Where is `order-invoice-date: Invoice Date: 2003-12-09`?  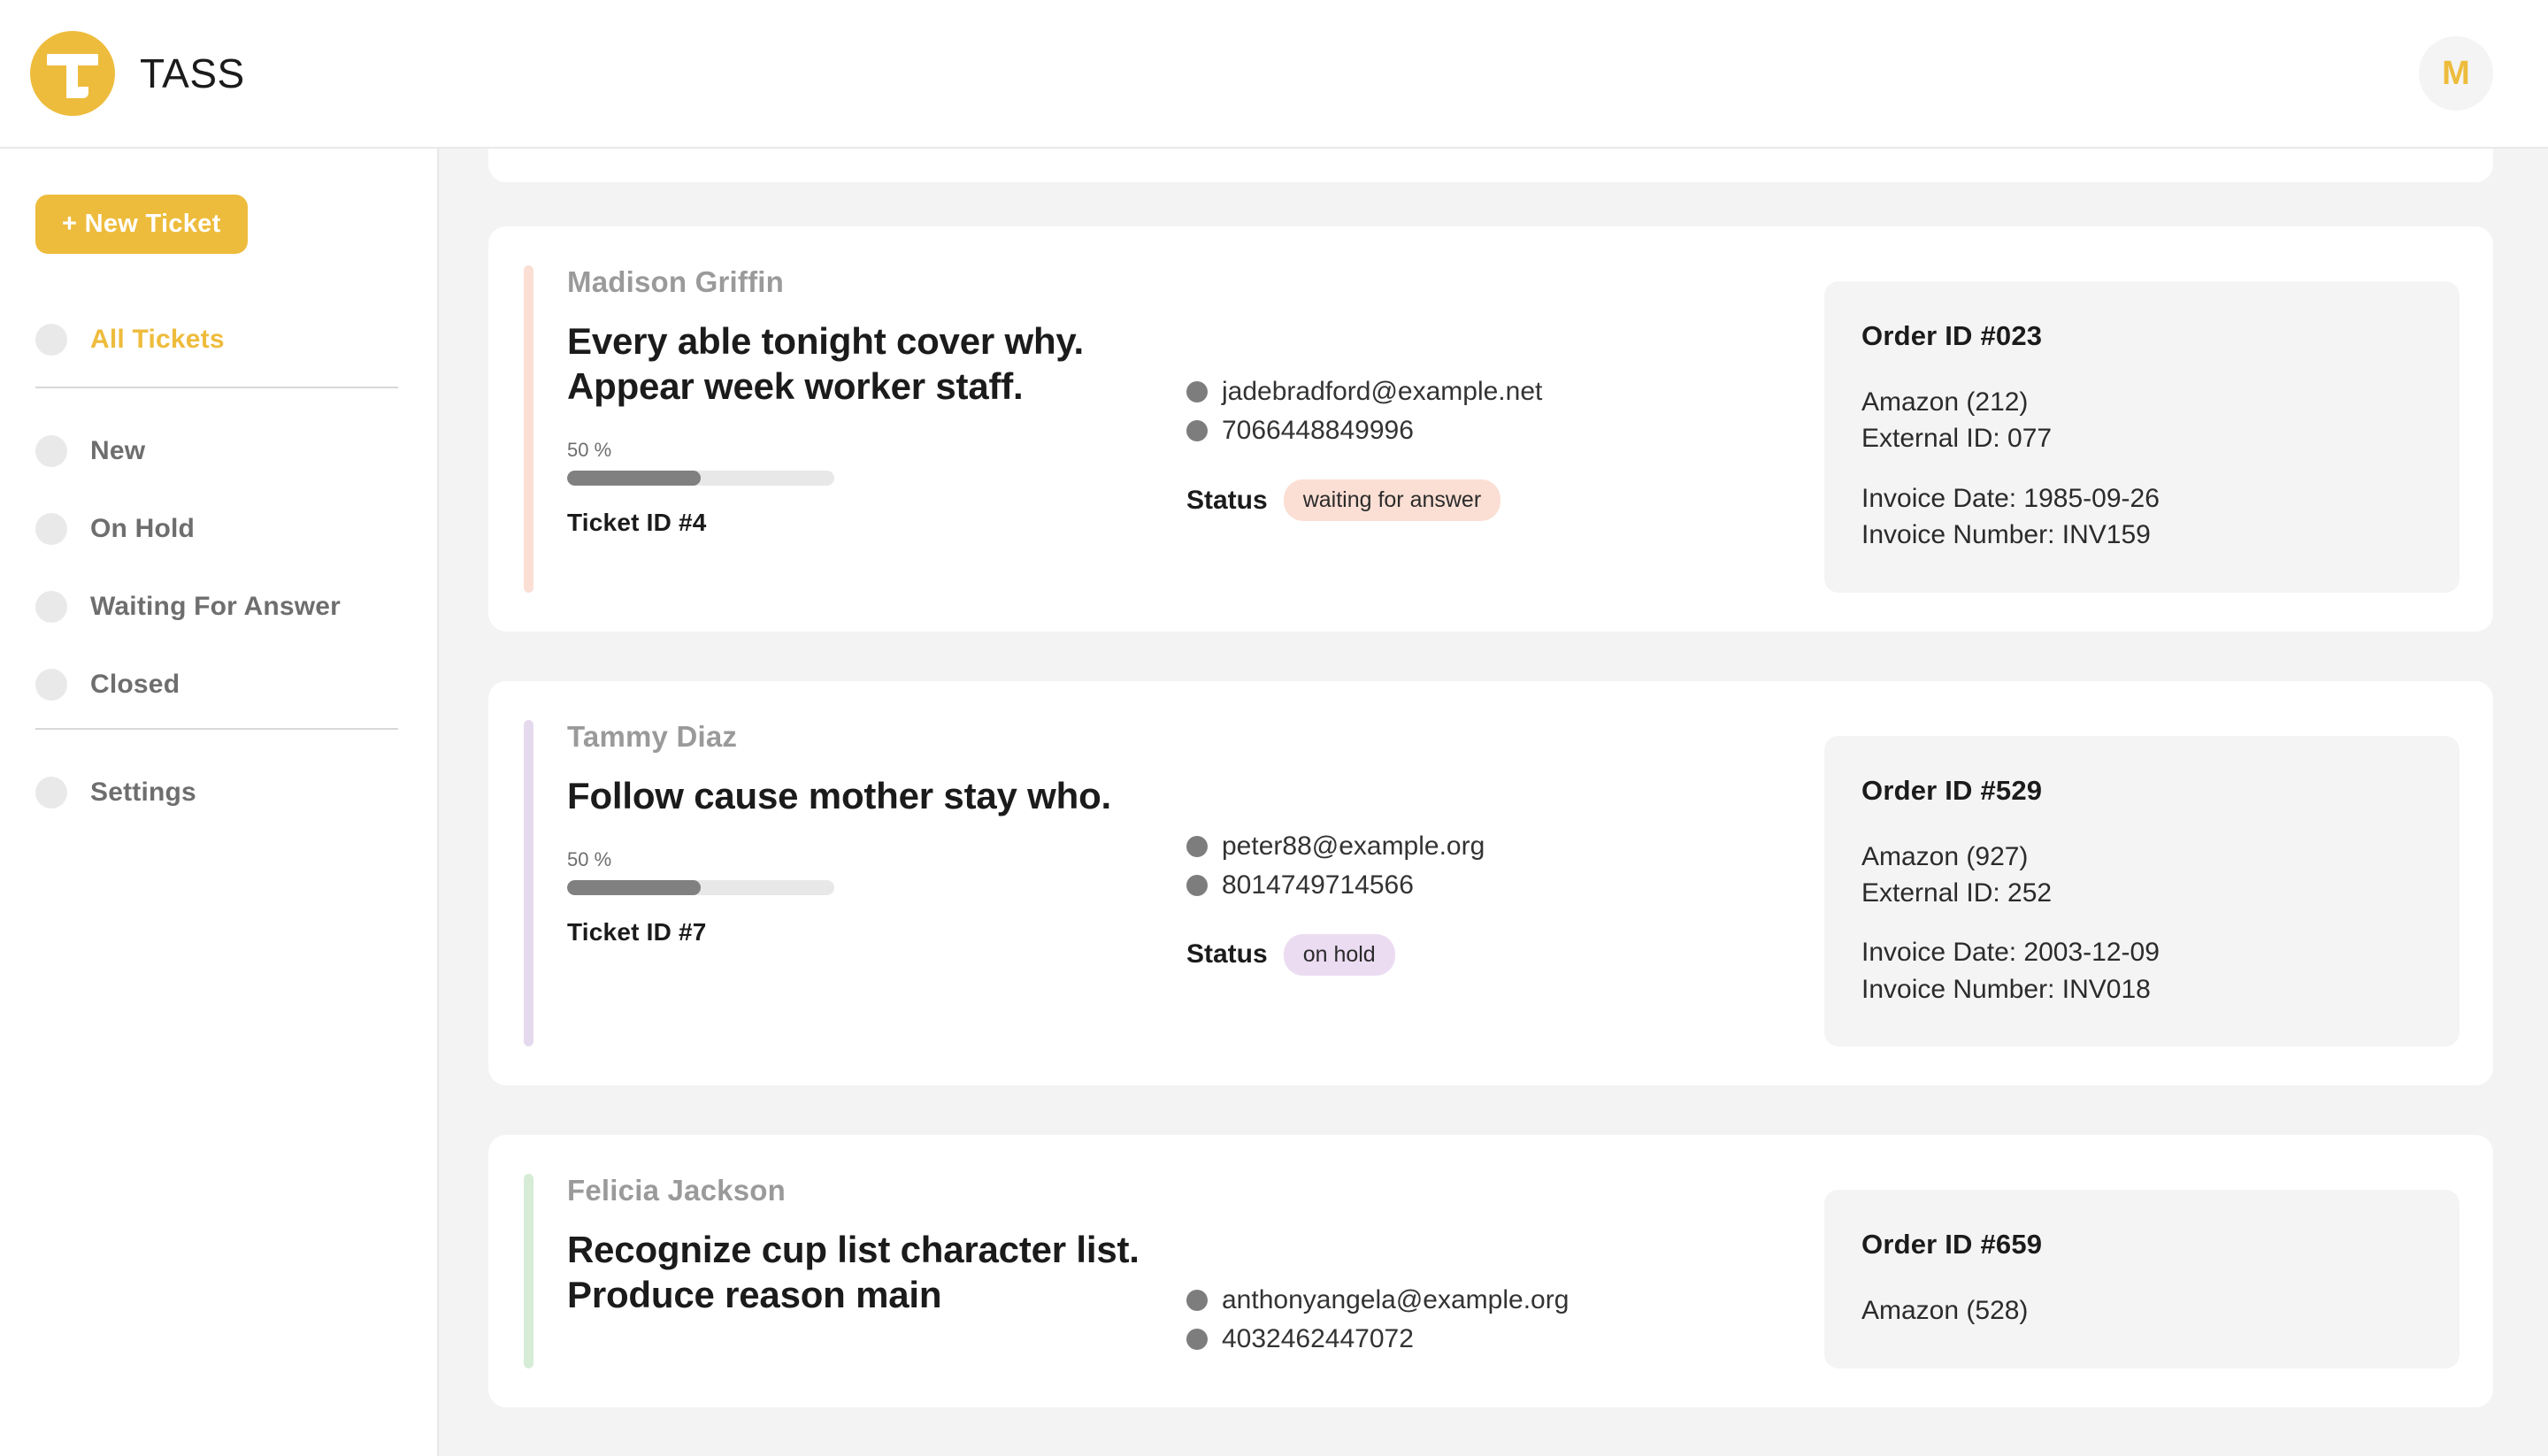 order-invoice-date: Invoice Date: 2003-12-09 is located at coordinates (2010, 953).